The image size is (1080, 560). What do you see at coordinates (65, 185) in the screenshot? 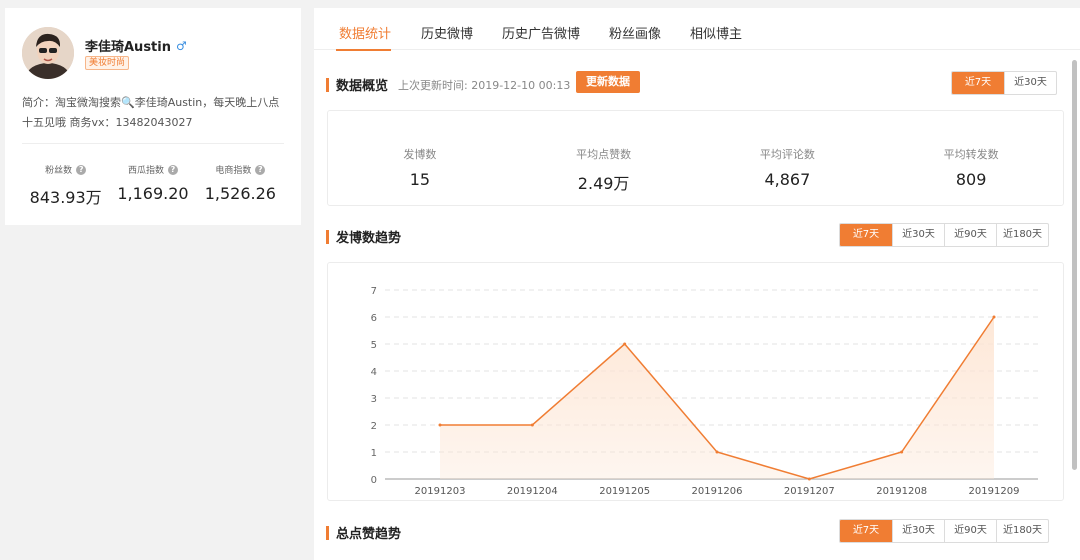
I see `stat-fans: 粉丝数? 843.93万` at bounding box center [65, 185].